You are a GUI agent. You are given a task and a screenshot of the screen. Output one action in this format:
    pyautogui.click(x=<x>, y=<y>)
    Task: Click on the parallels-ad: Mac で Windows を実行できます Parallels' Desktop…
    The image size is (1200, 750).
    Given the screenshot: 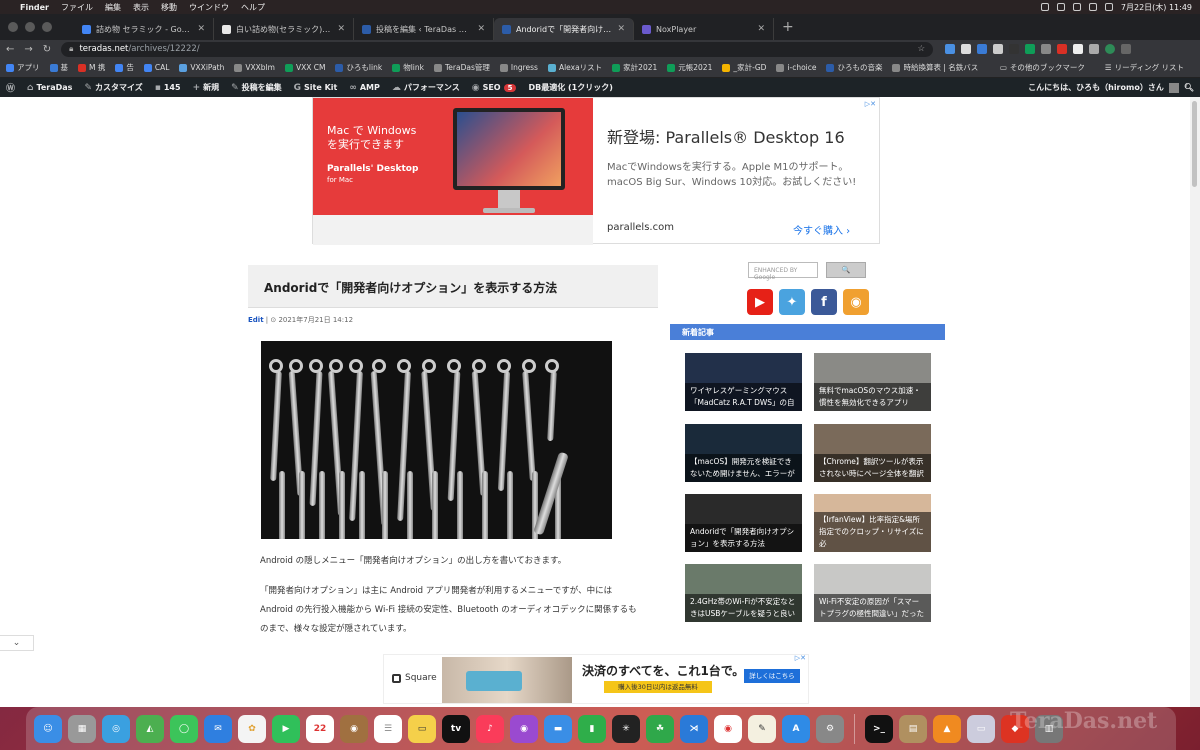 What is the action you would take?
    pyautogui.click(x=596, y=171)
    